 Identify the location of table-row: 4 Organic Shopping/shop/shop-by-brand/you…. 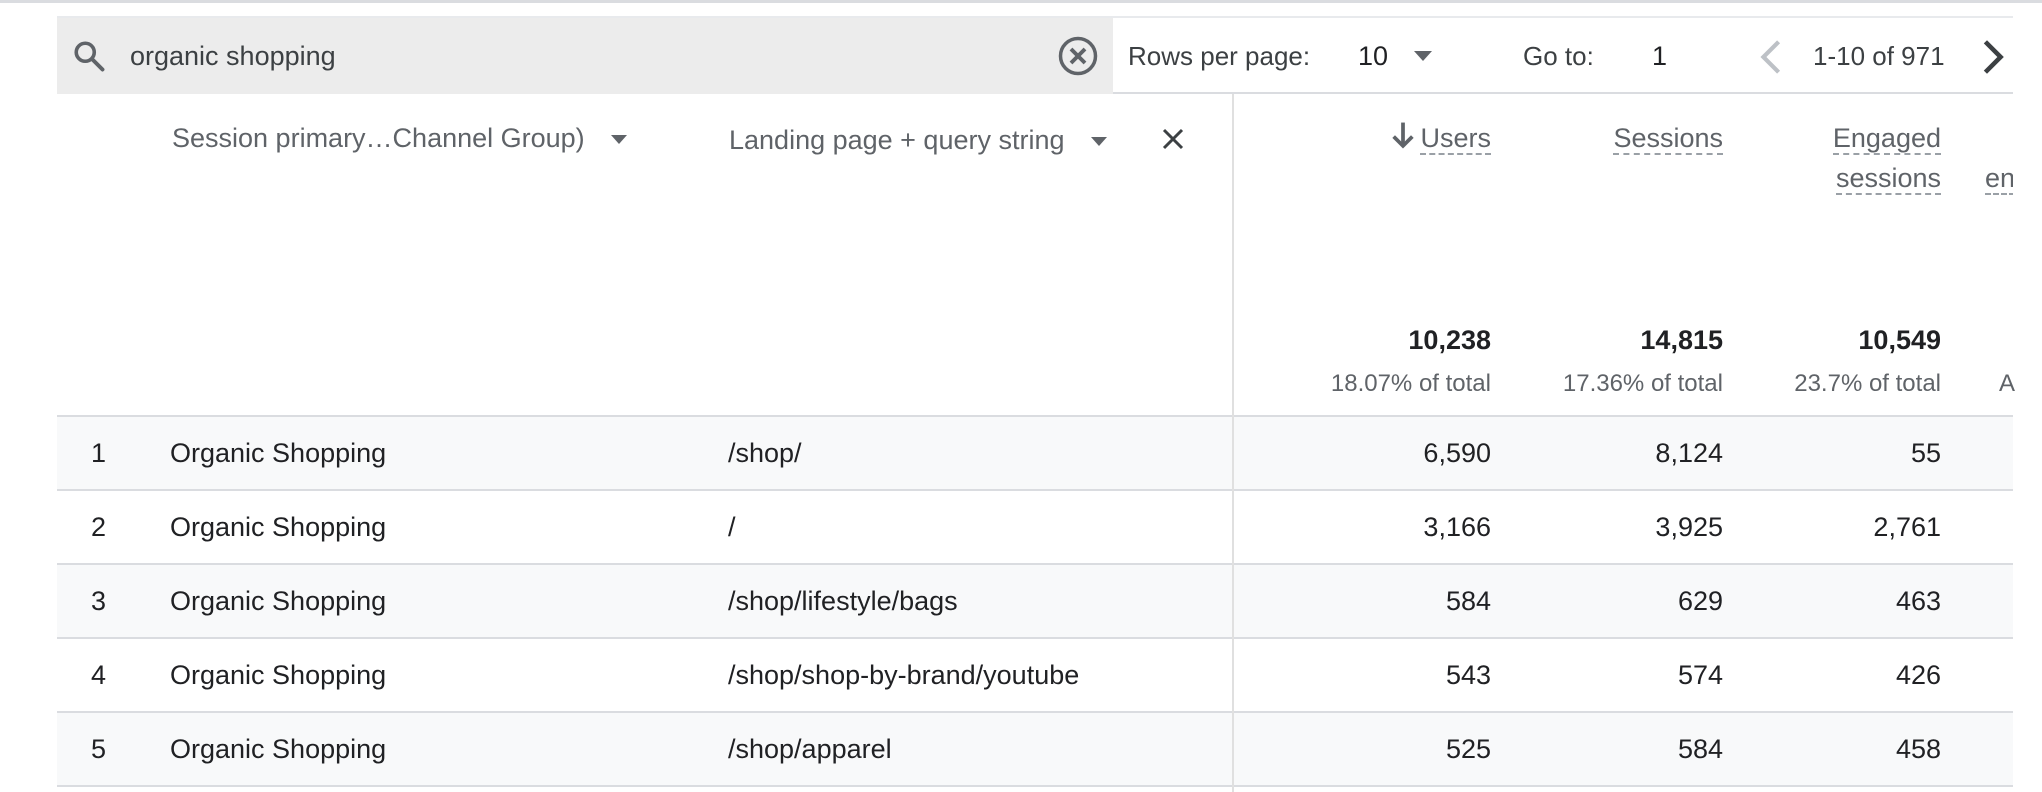
(1035, 676).